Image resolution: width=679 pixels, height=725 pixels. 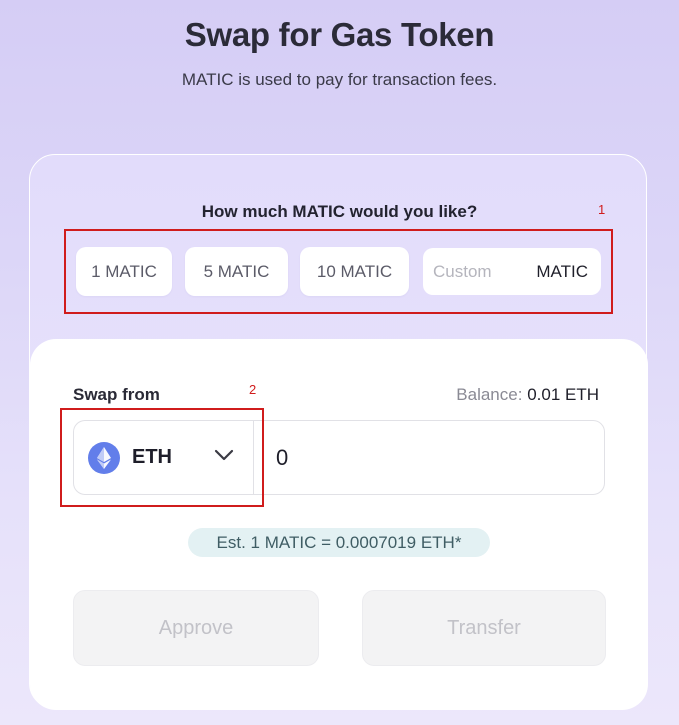 I want to click on field-divider, so click(x=253, y=457).